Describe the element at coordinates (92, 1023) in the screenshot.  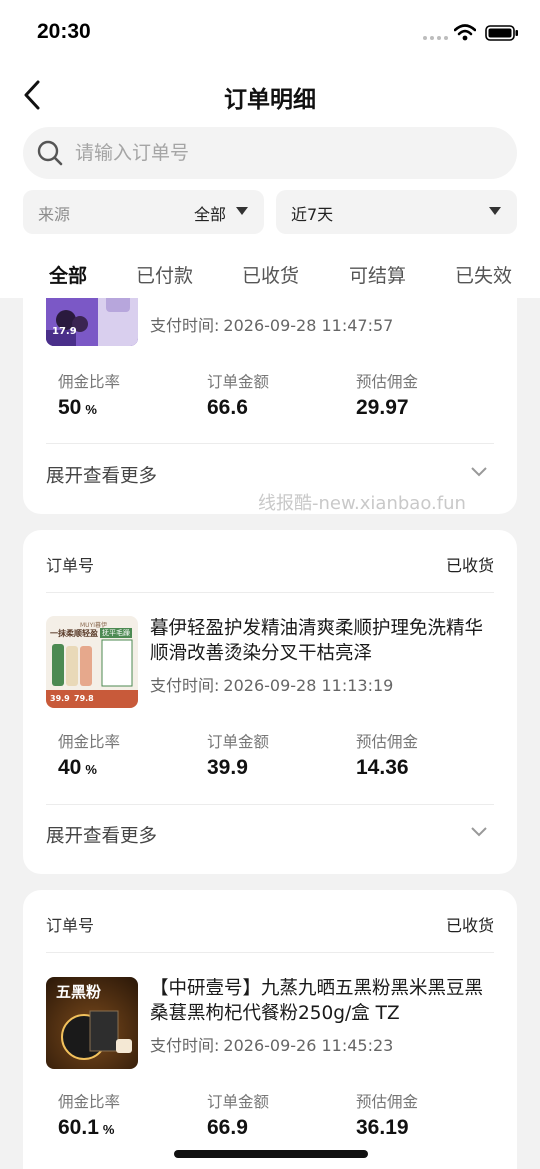
I see `product-thumbnail: 五黑粉` at that location.